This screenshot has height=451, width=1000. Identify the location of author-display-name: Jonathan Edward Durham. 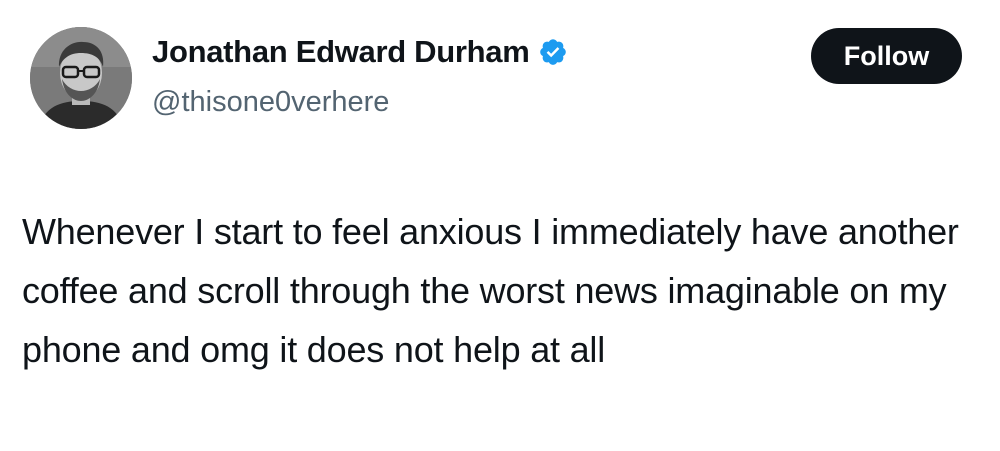
(341, 52).